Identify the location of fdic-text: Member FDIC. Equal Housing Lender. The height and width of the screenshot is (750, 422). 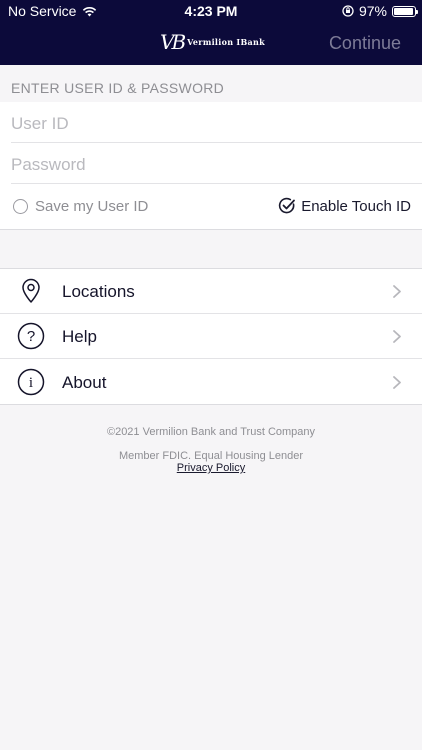
(211, 456).